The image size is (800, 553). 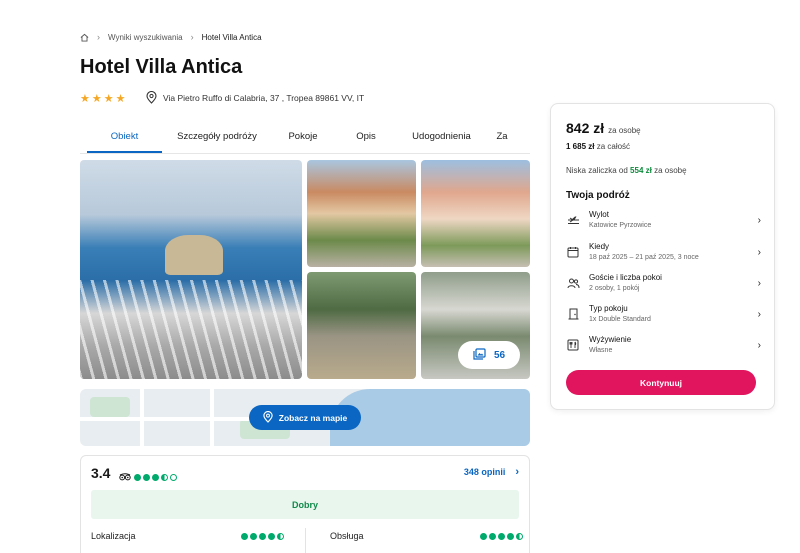 I want to click on tab-udogodnienia: Udogodnienia, so click(x=441, y=139).